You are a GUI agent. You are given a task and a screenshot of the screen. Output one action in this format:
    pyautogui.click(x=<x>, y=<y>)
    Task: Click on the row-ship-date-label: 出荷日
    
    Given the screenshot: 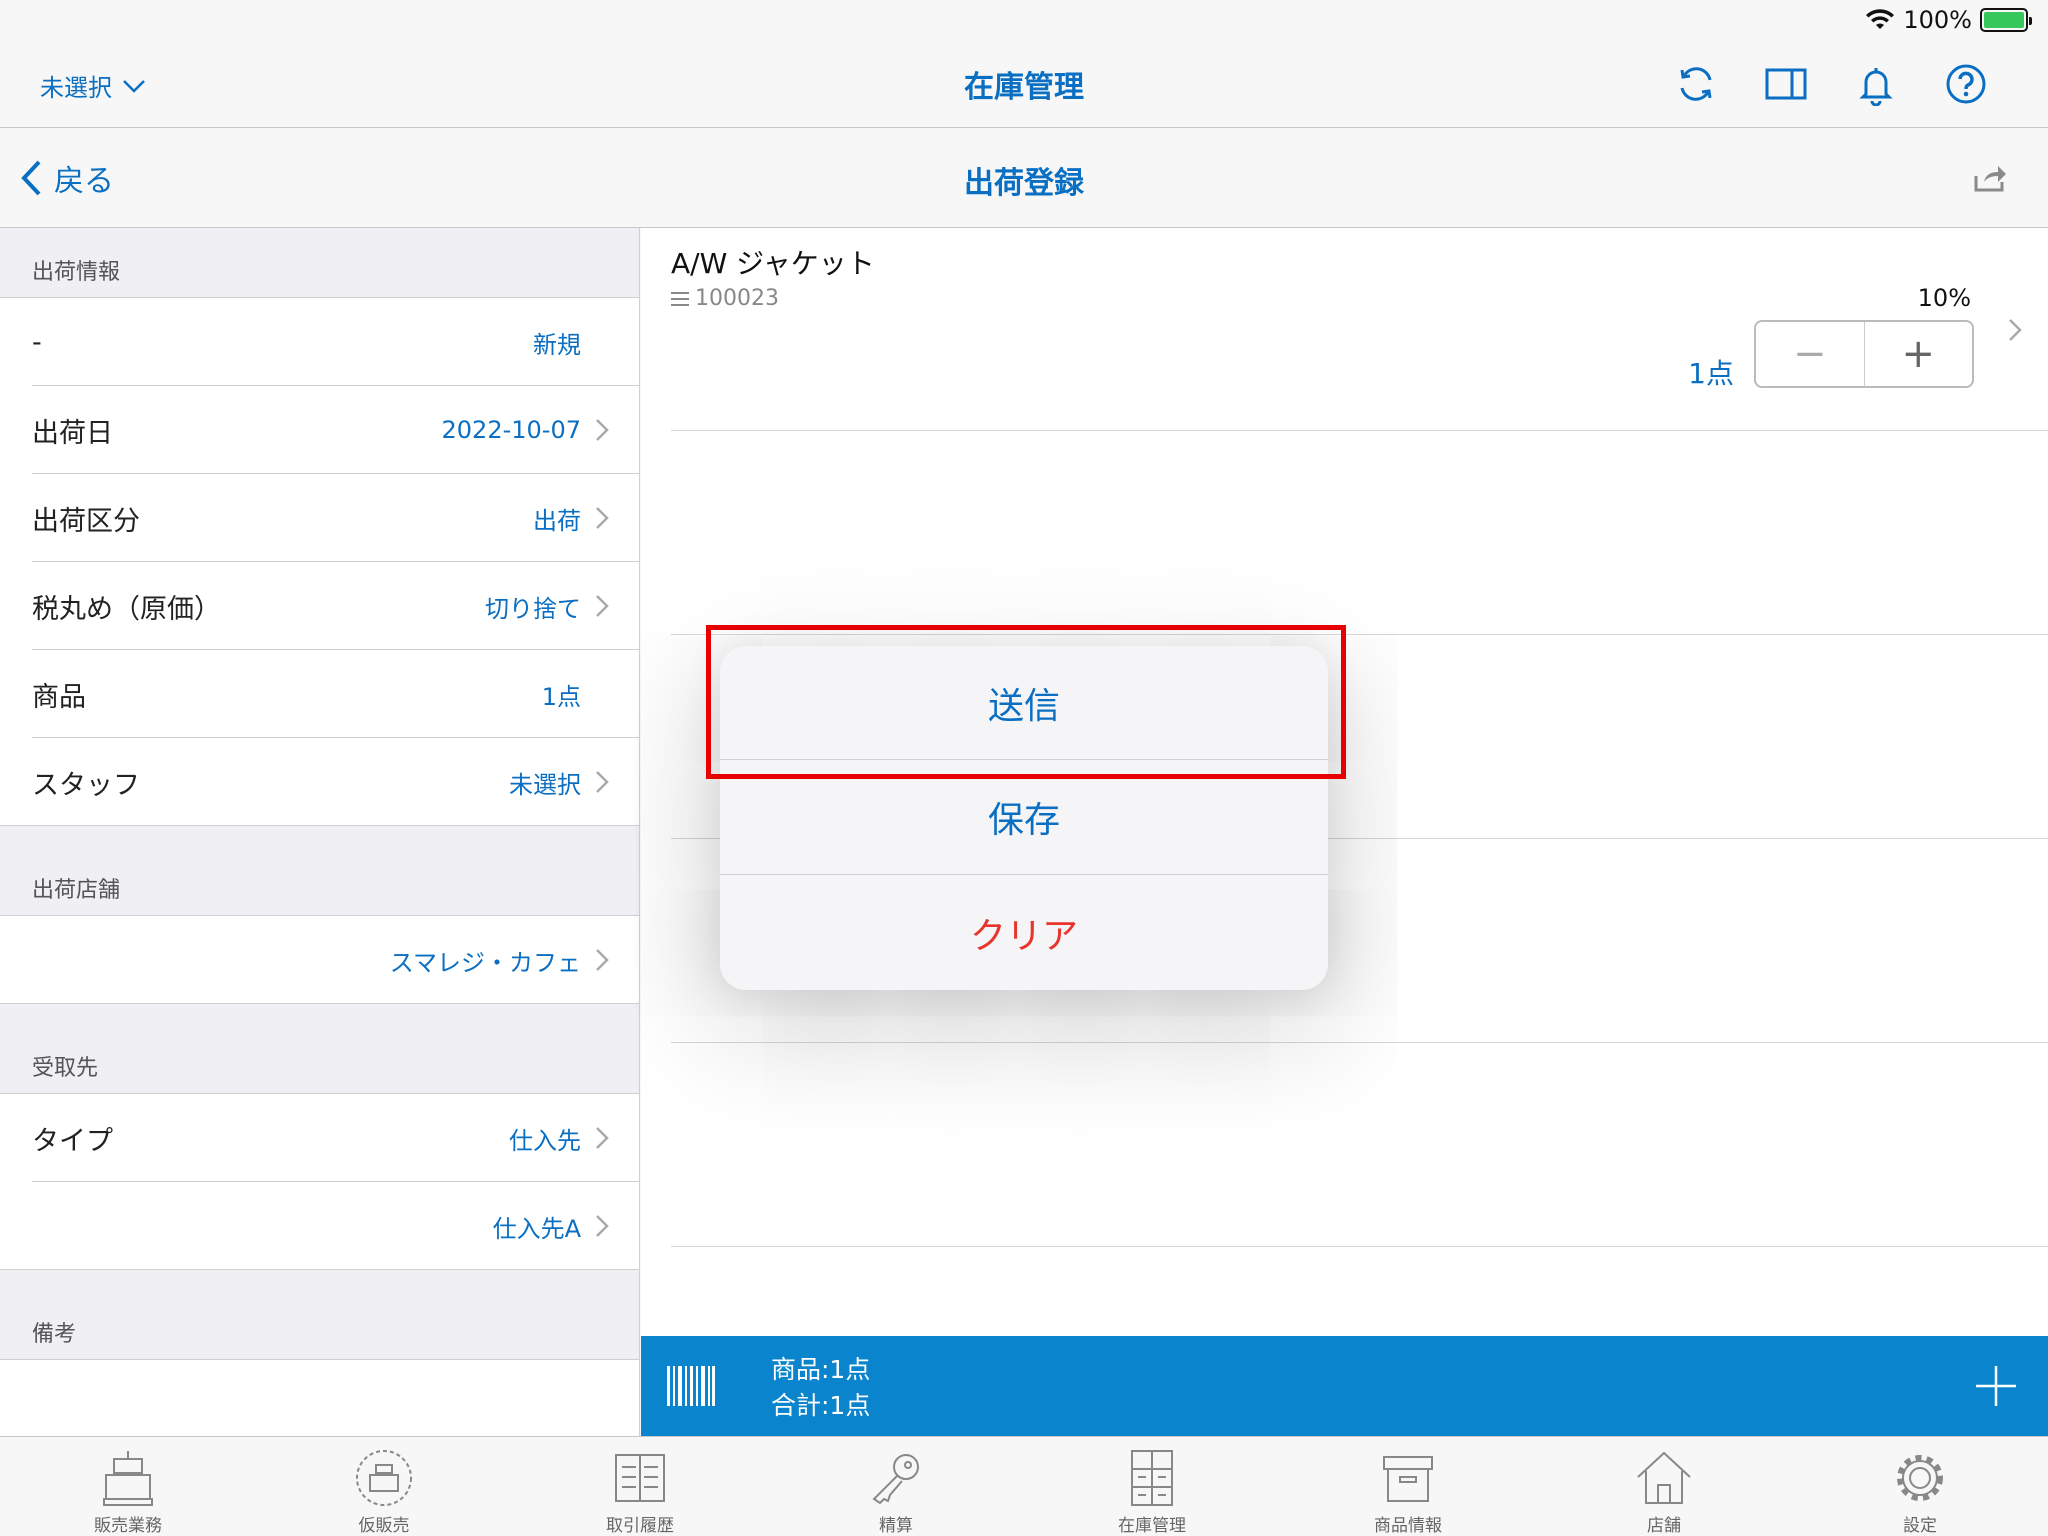 What is the action you would take?
    pyautogui.click(x=72, y=433)
    